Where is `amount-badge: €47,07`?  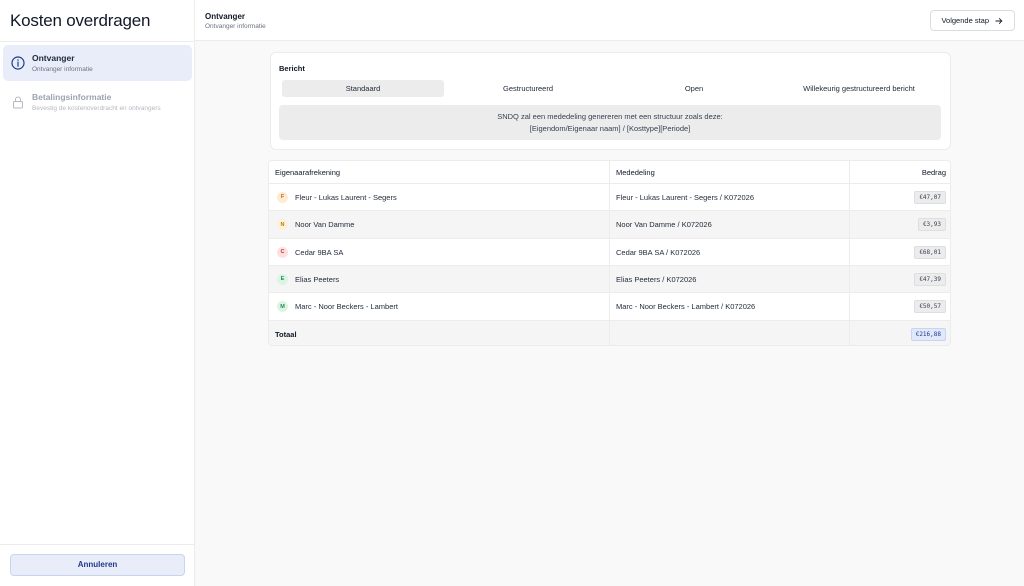 amount-badge: €47,07 is located at coordinates (930, 197).